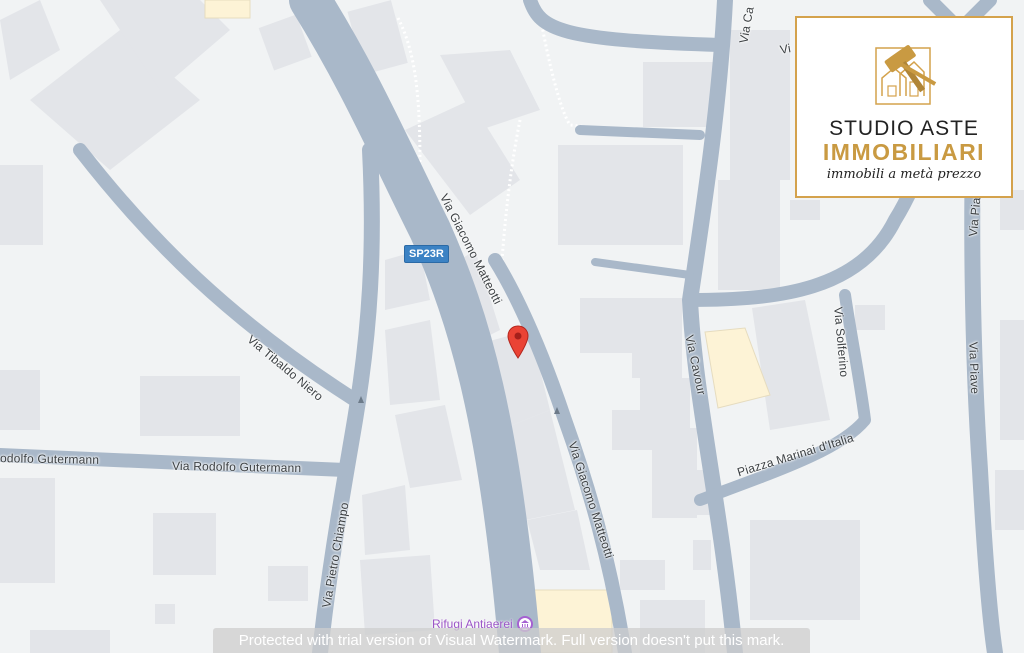 This screenshot has width=1024, height=653. I want to click on location-pin-icon, so click(518, 344).